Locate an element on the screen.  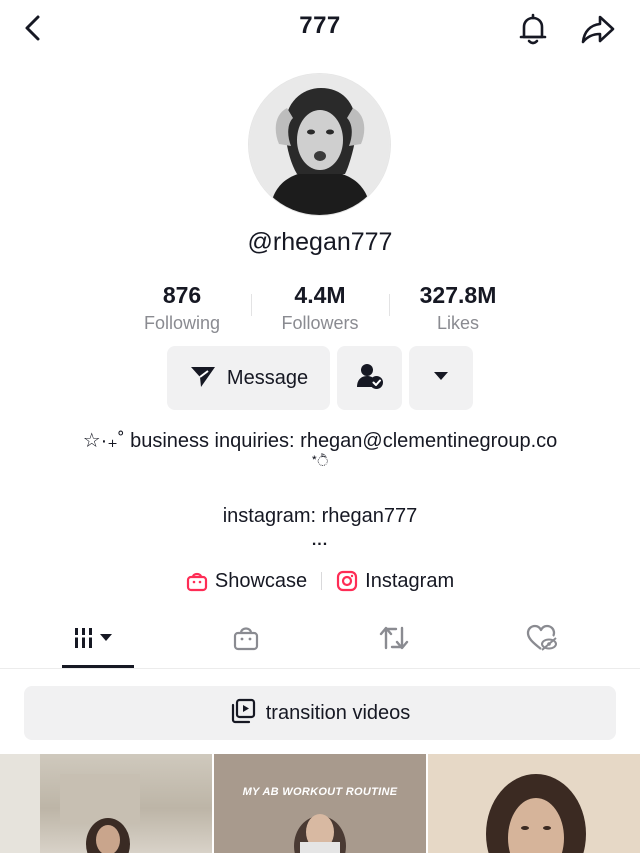
stat-label: Following is located at coordinates (182, 323).